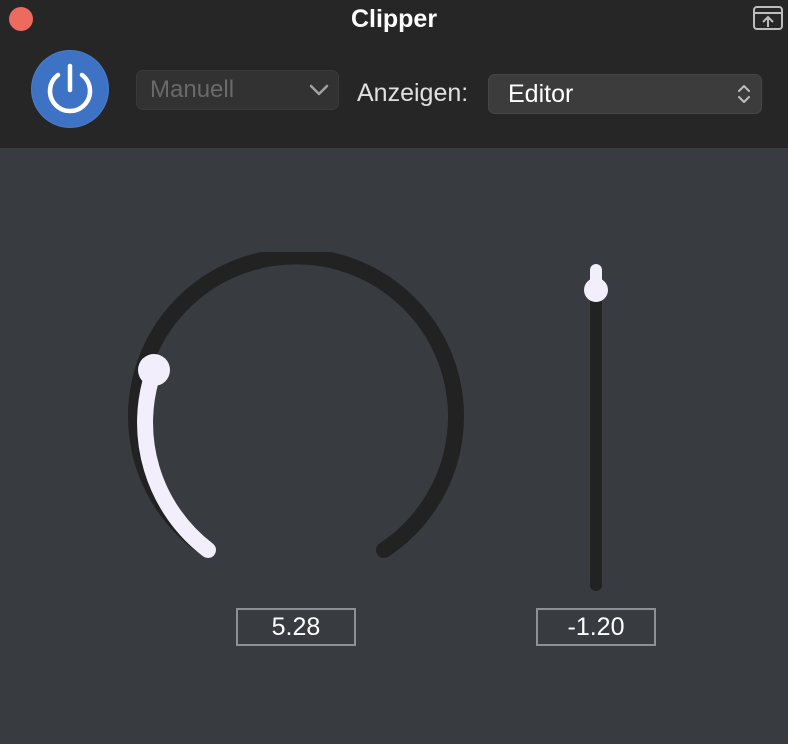  Describe the element at coordinates (595, 425) in the screenshot. I see `output-slider` at that location.